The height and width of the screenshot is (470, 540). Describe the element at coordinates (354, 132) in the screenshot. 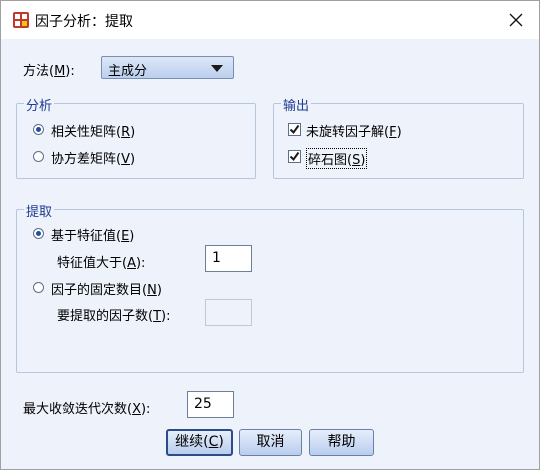

I see `unrotated-solution-label: 未旋转因子解(F)` at that location.